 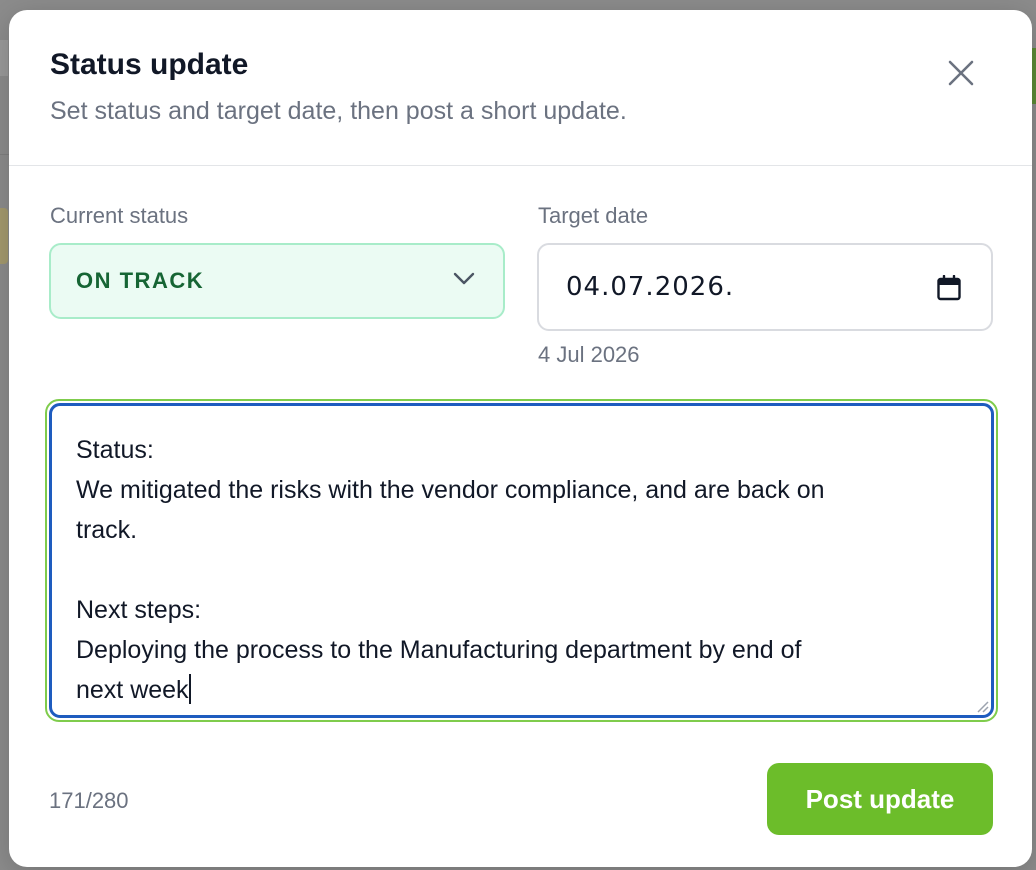 I want to click on target-date-input: 04.07.2026., so click(x=765, y=287).